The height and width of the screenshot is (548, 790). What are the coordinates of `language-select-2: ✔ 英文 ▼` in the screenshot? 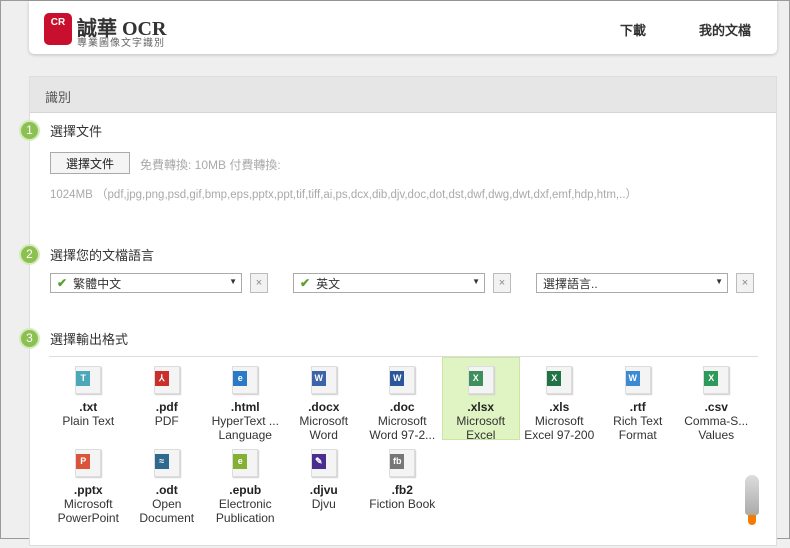 It's located at (389, 283).